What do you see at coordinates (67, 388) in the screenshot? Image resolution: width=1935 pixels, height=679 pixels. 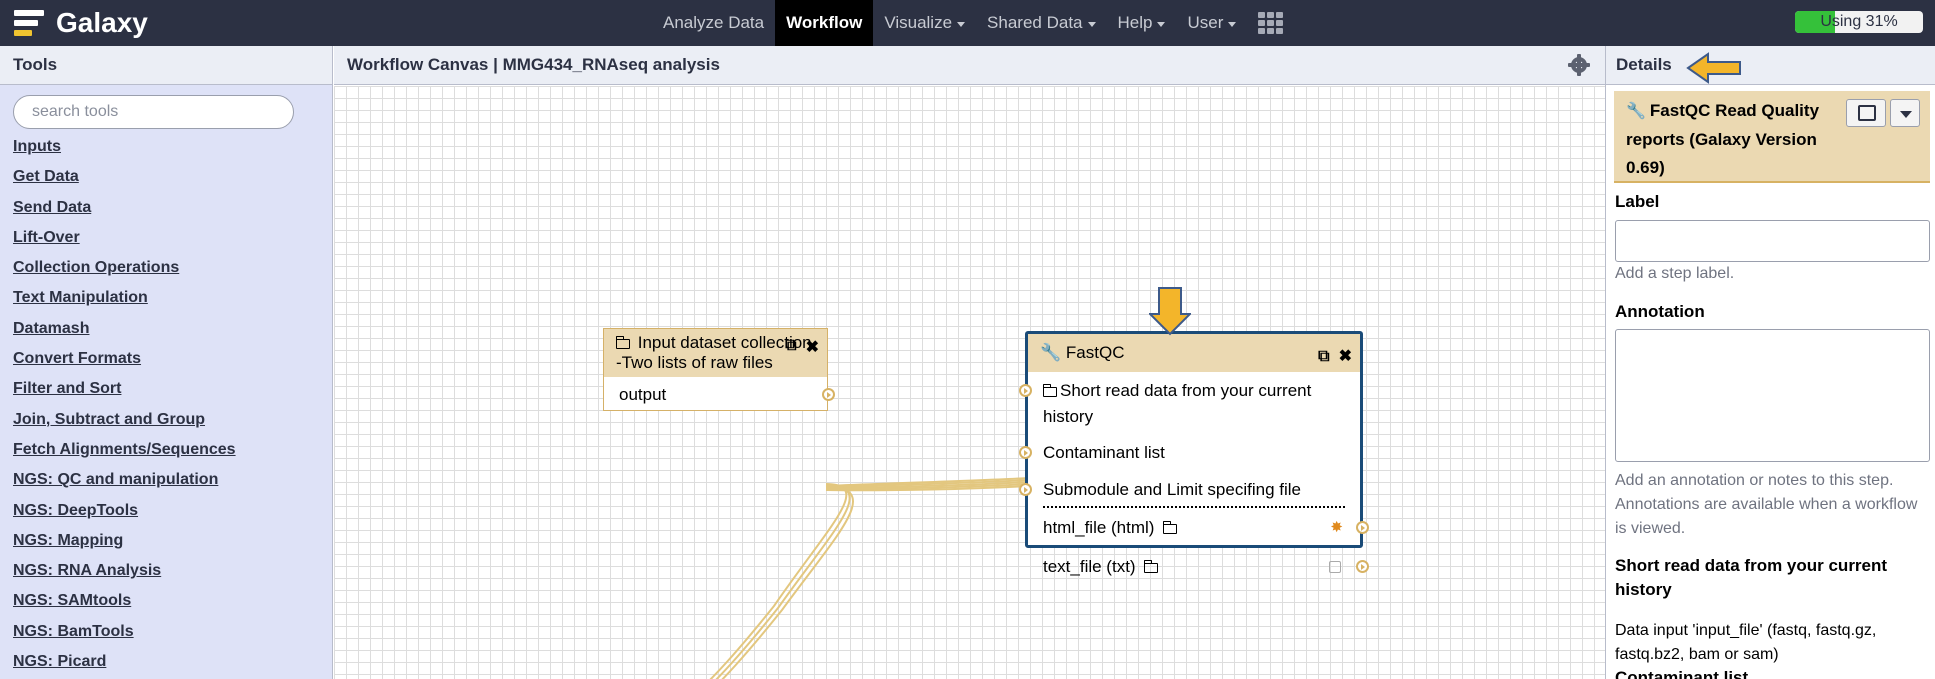 I see `tool-section-link: Filter and Sort` at bounding box center [67, 388].